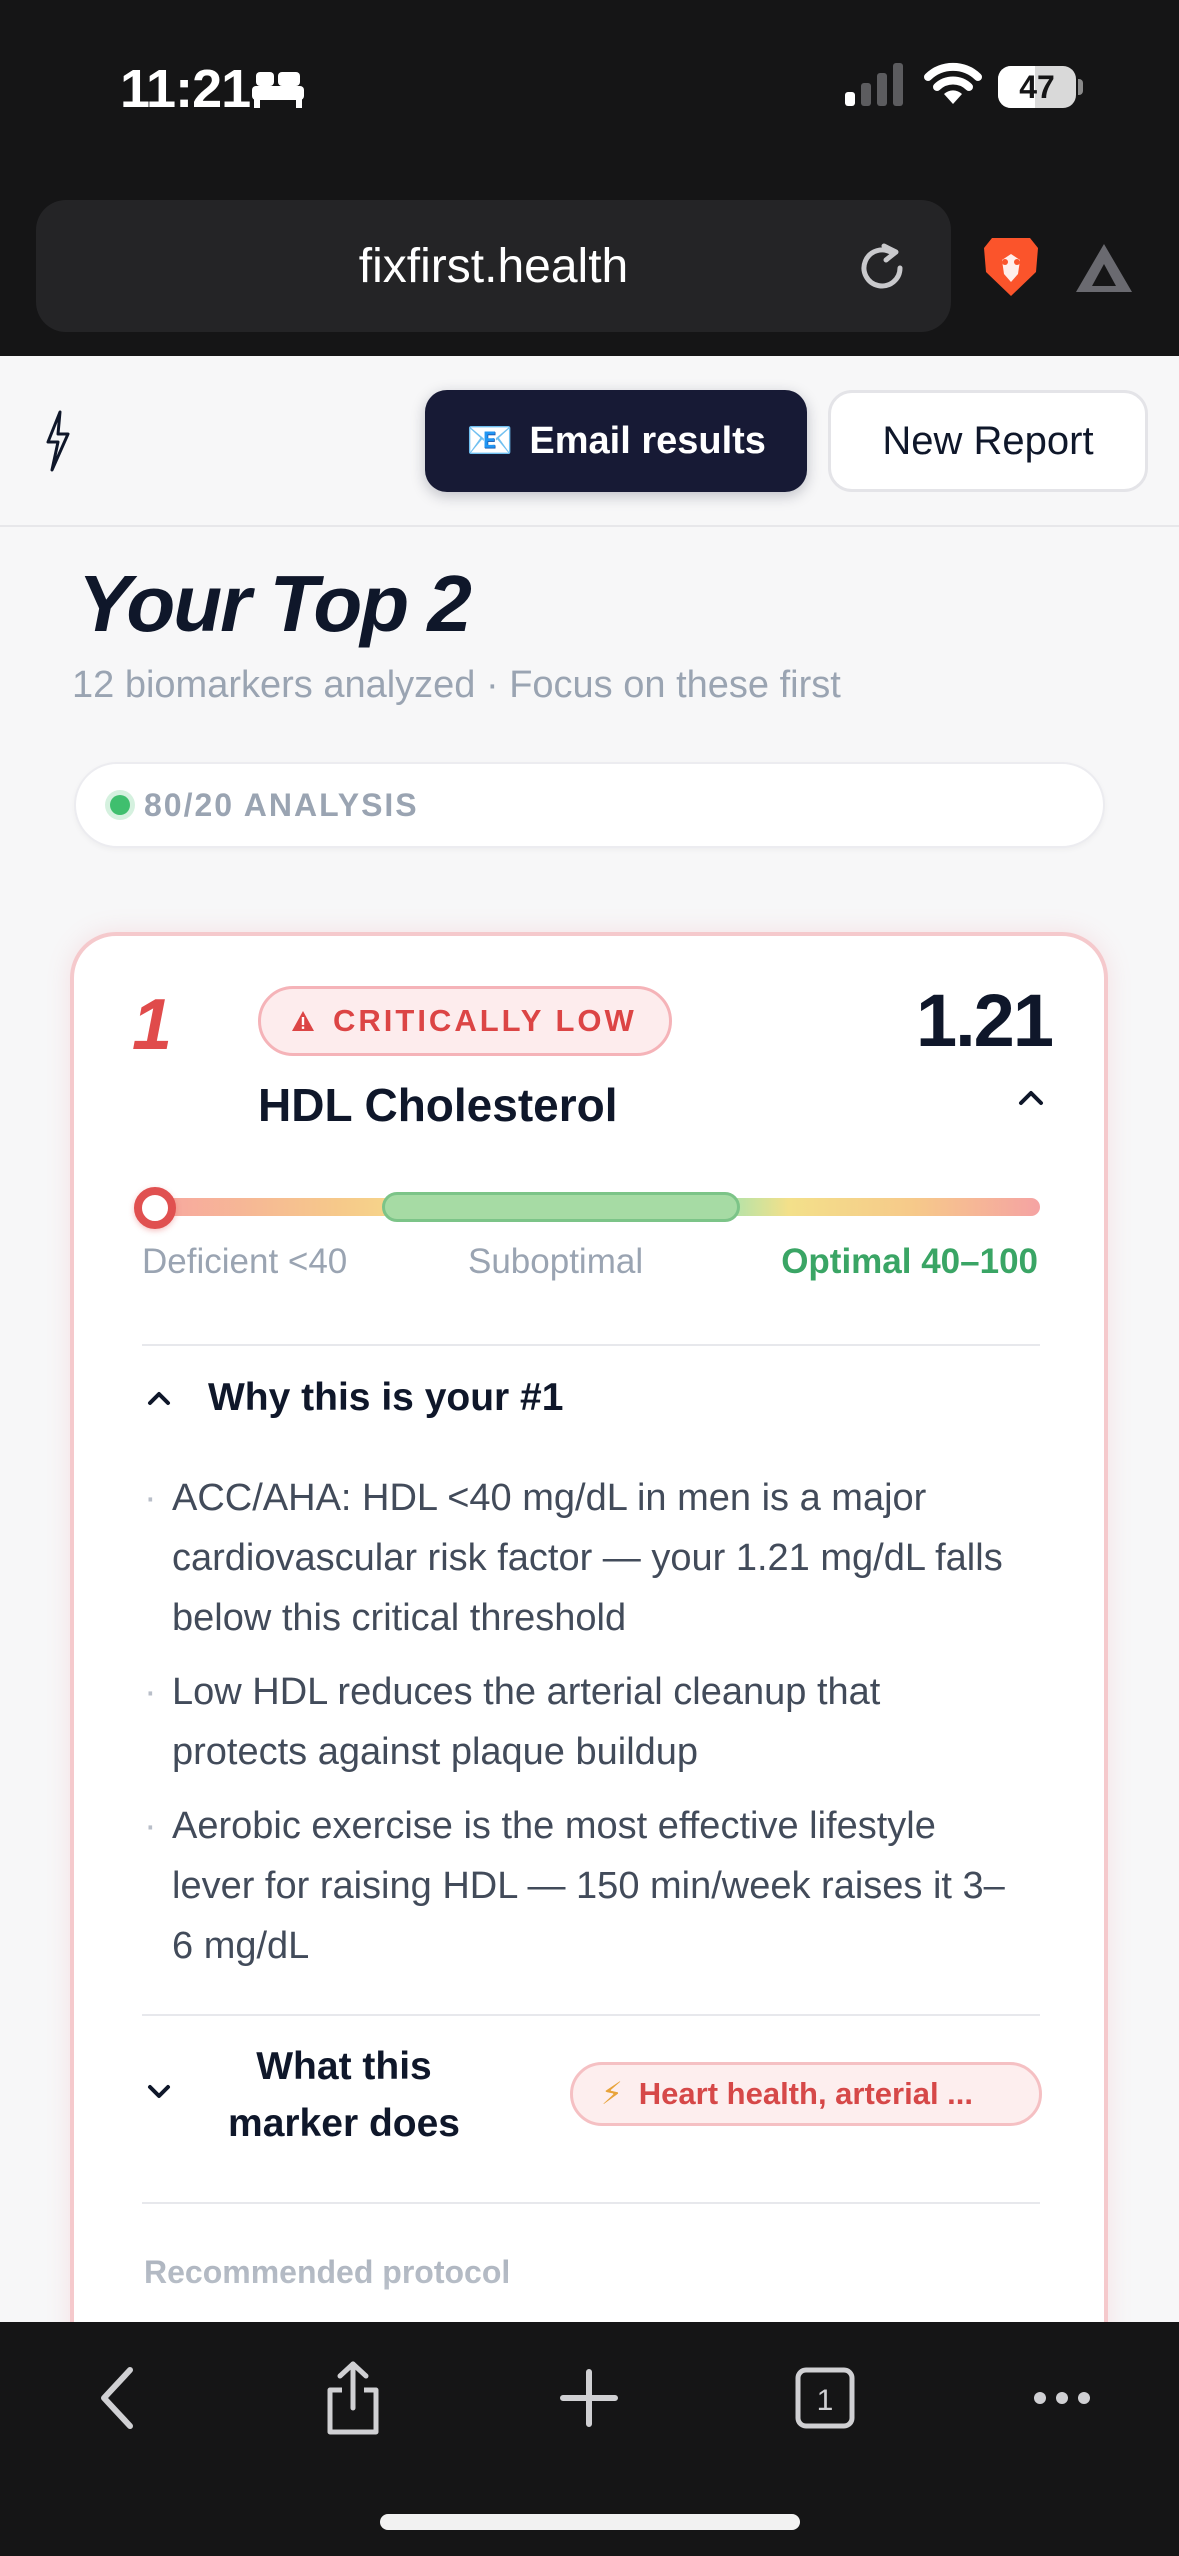 The width and height of the screenshot is (1179, 2556). I want to click on status-dot, so click(120, 805).